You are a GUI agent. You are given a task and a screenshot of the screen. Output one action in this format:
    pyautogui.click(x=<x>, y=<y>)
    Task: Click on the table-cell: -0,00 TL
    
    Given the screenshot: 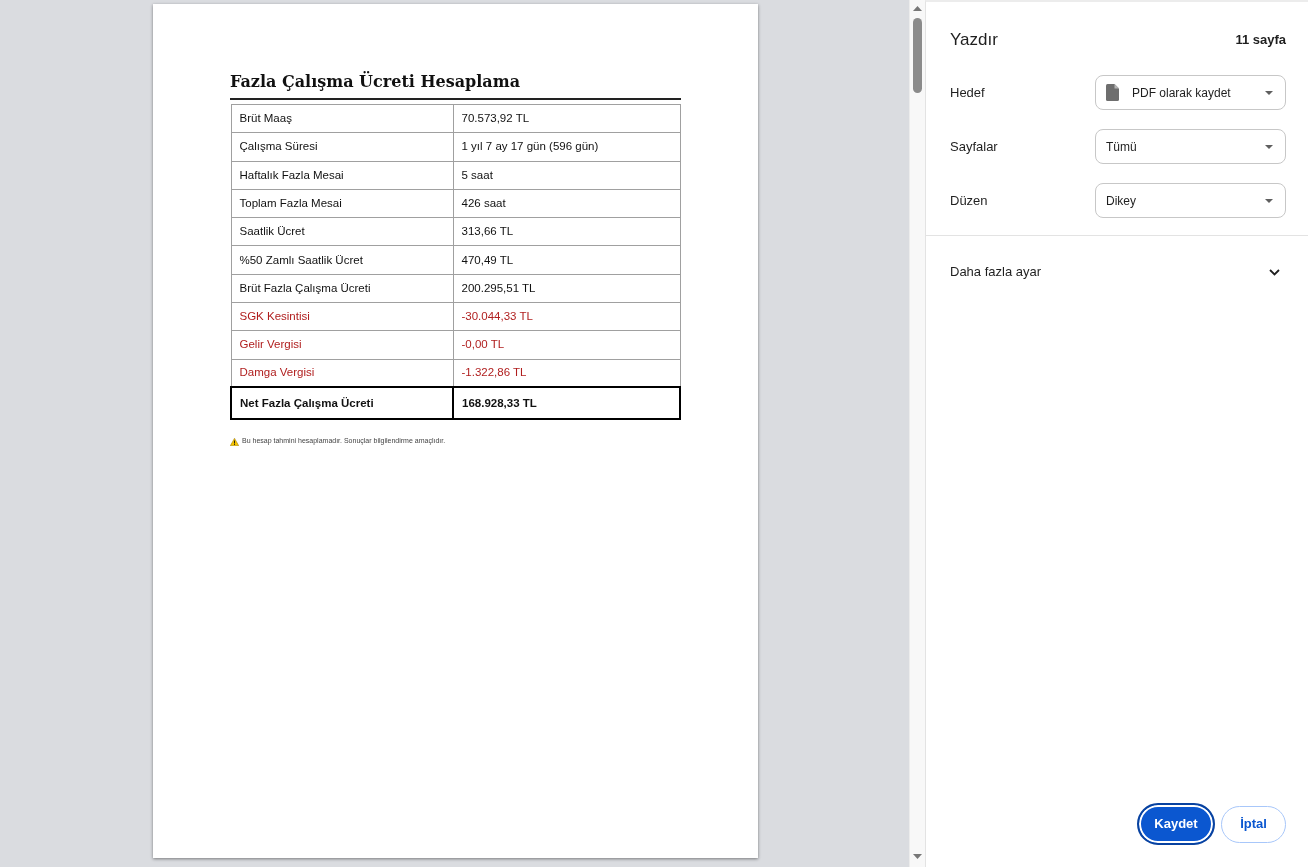 What is the action you would take?
    pyautogui.click(x=566, y=345)
    